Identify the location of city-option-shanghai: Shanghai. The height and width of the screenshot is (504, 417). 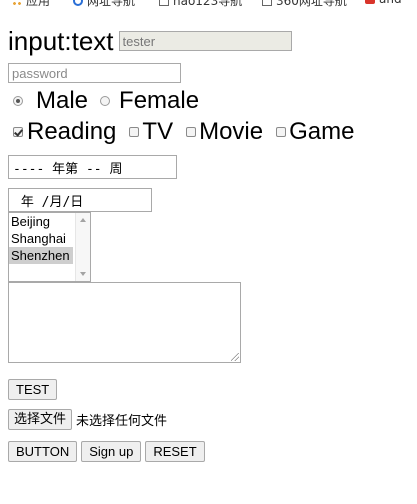
(41, 238).